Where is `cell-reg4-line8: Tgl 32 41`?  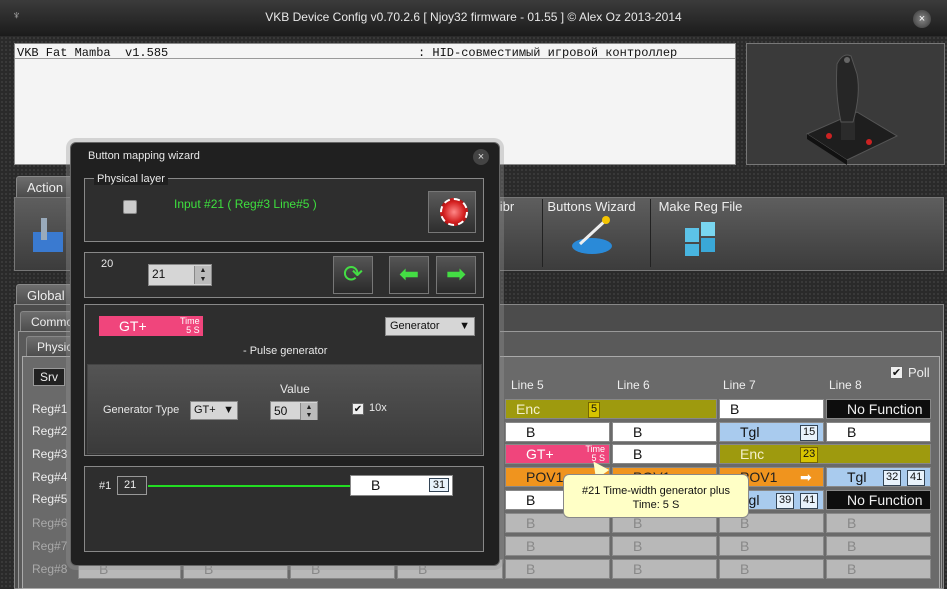 cell-reg4-line8: Tgl 32 41 is located at coordinates (878, 477).